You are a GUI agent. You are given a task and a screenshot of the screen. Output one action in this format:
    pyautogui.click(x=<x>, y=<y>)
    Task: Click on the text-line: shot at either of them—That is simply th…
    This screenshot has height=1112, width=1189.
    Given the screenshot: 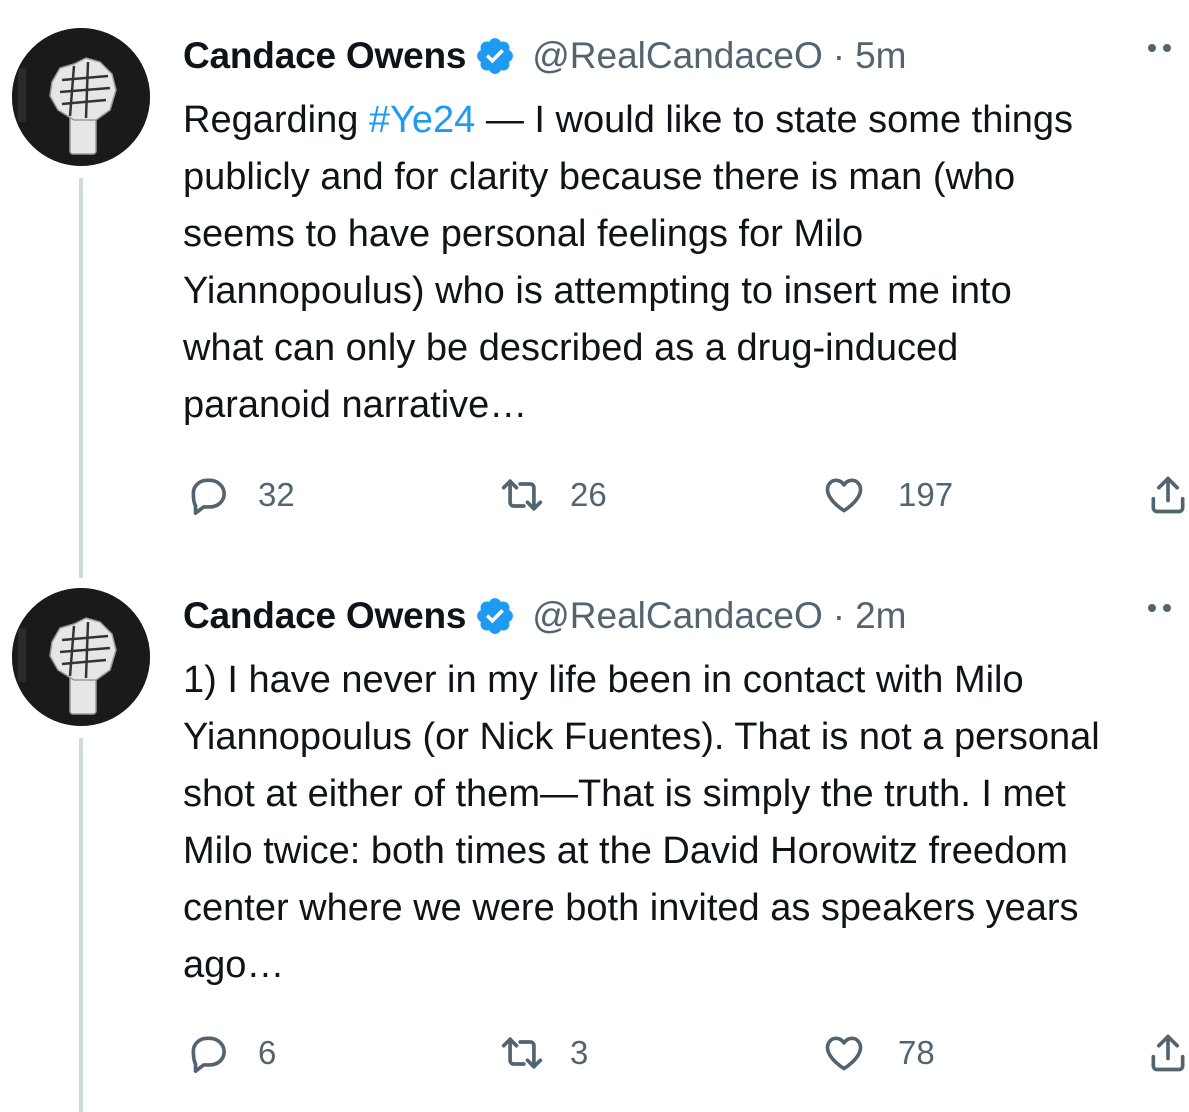 What is the action you would take?
    pyautogui.click(x=624, y=794)
    